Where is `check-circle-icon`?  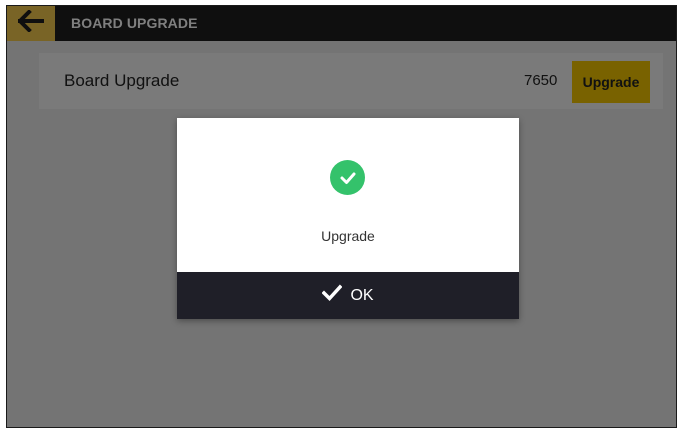 check-circle-icon is located at coordinates (347, 177).